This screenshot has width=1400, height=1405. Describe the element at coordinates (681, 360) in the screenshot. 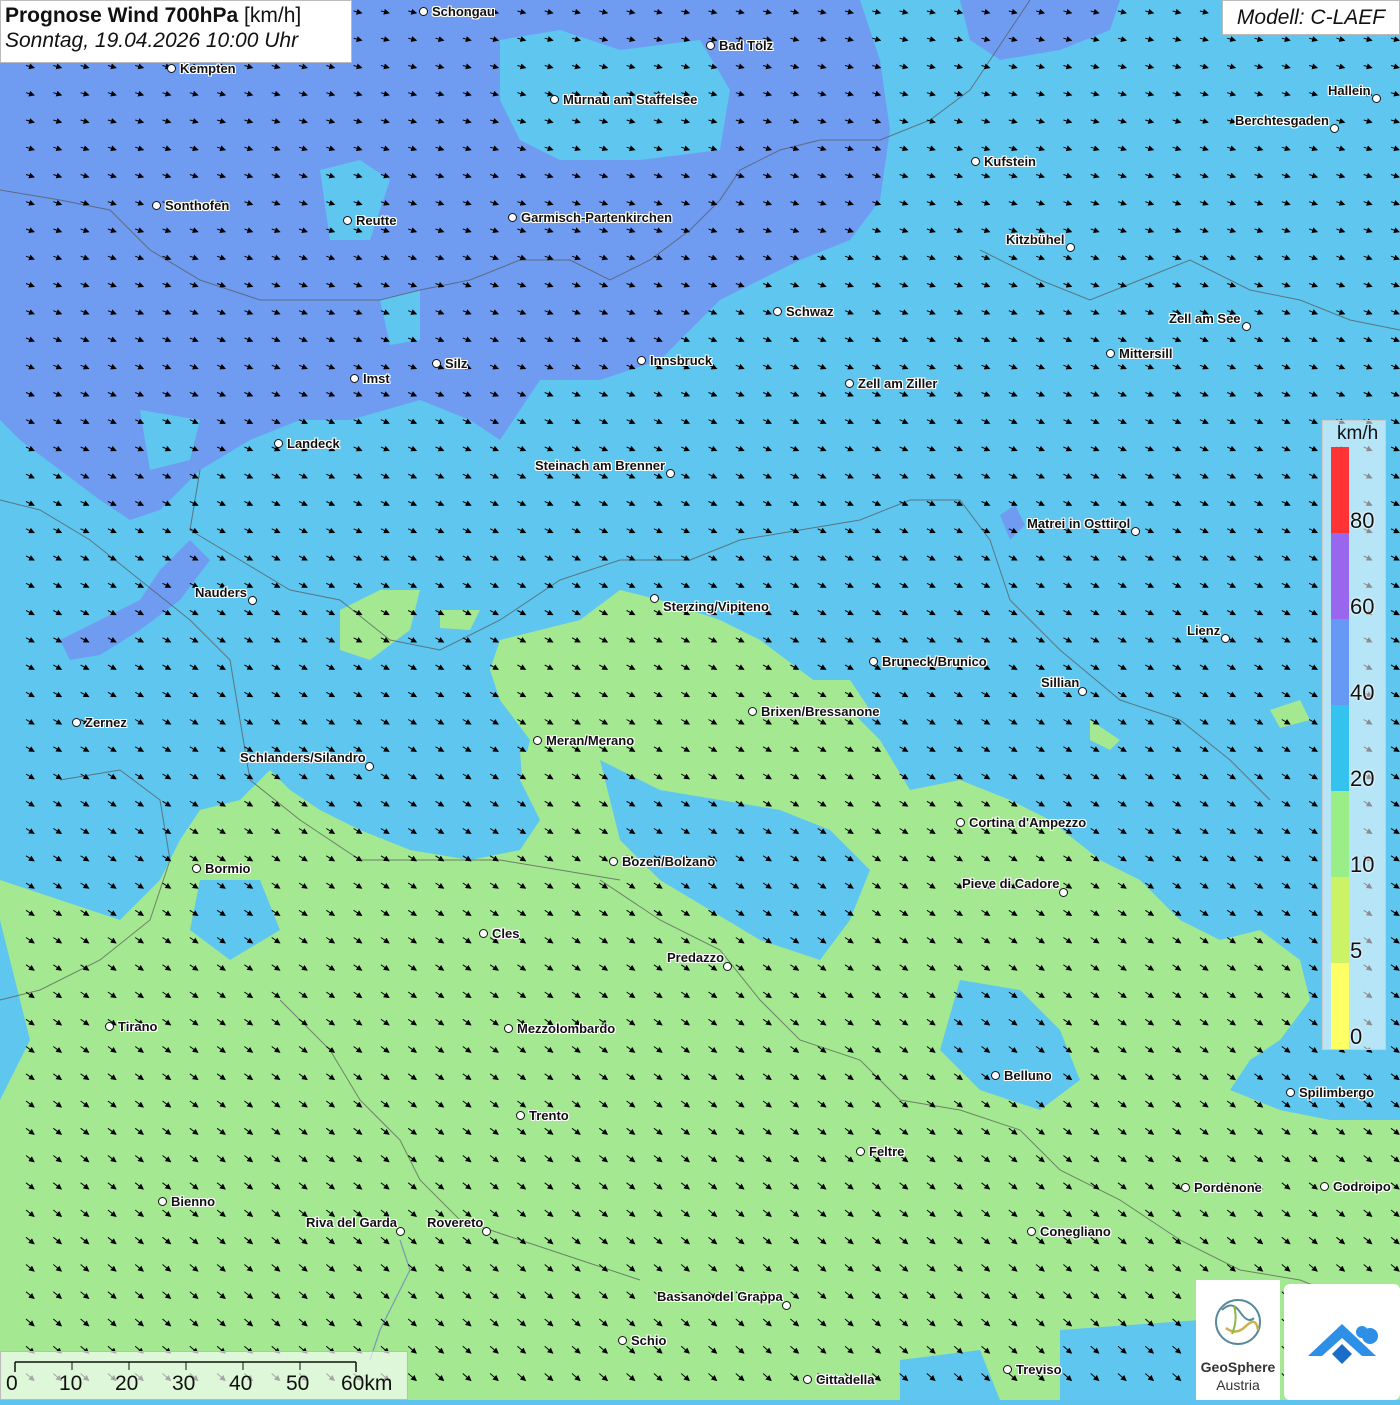

I see `city-label: Innsbruck` at that location.